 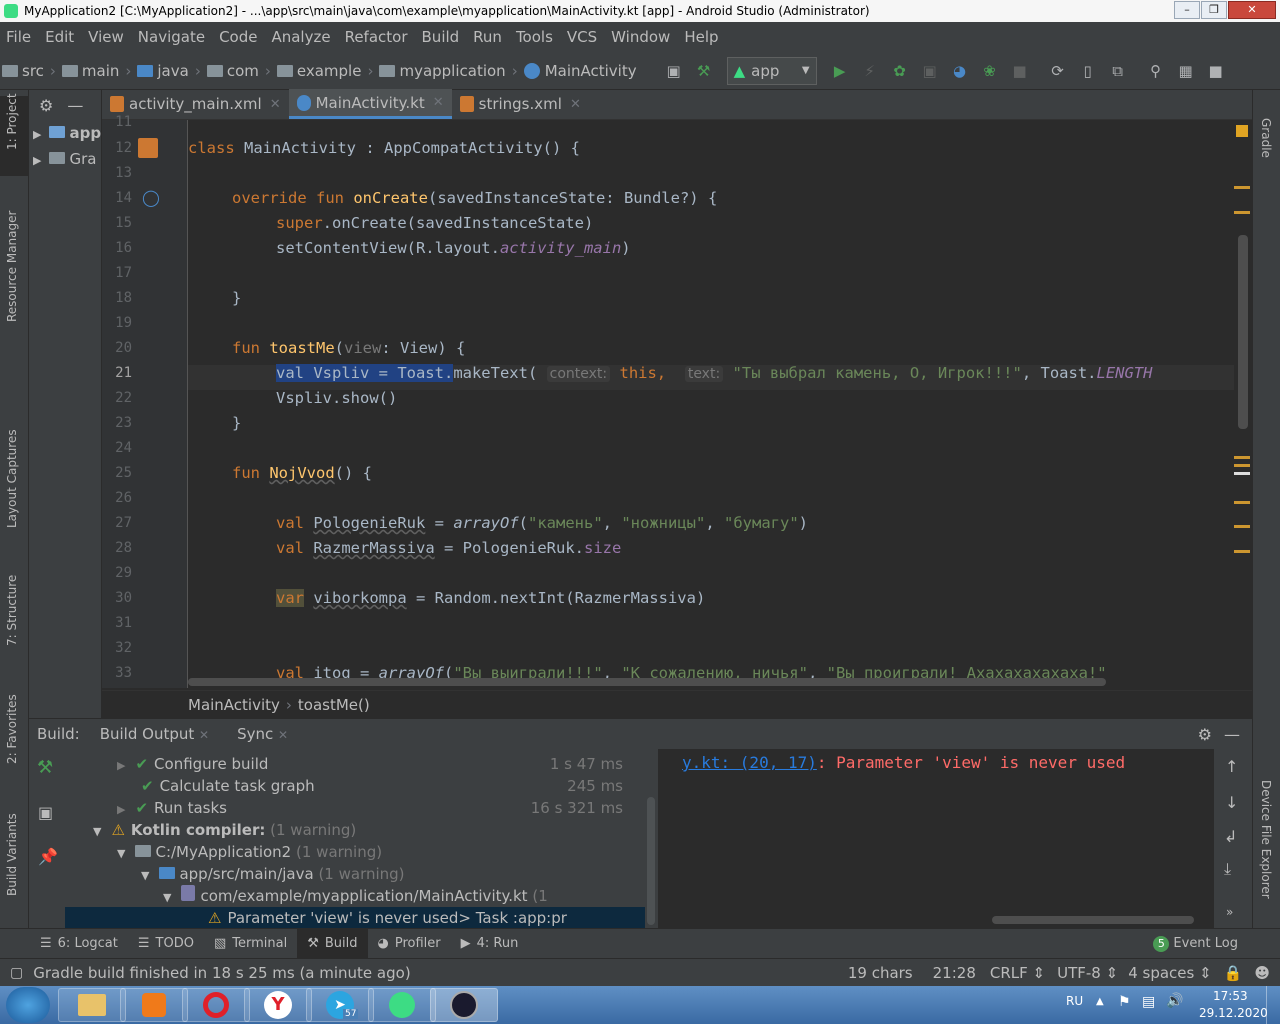 I want to click on menu-vcs: VCS, so click(x=582, y=37).